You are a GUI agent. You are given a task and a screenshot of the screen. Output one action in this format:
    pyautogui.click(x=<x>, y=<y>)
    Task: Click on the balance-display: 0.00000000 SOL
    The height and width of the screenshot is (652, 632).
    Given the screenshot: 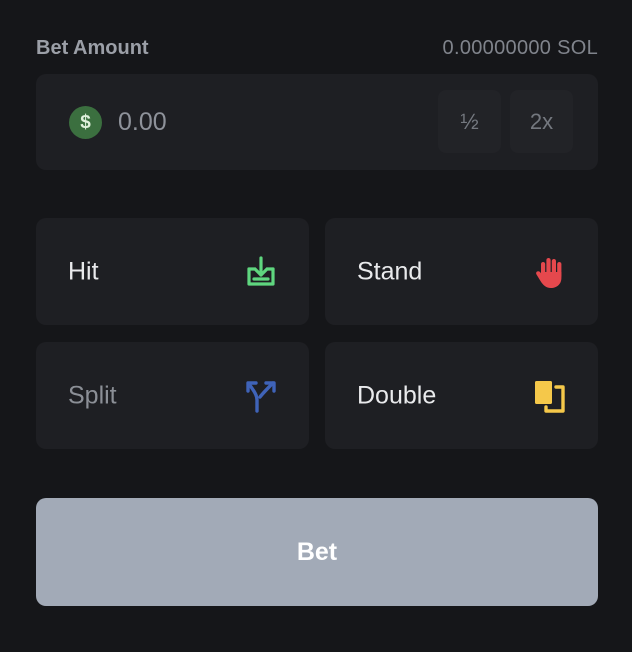 What is the action you would take?
    pyautogui.click(x=520, y=47)
    